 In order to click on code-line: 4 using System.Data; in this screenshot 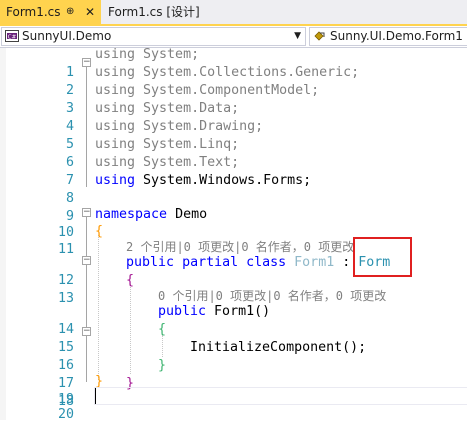, I will do `click(233, 117)`.